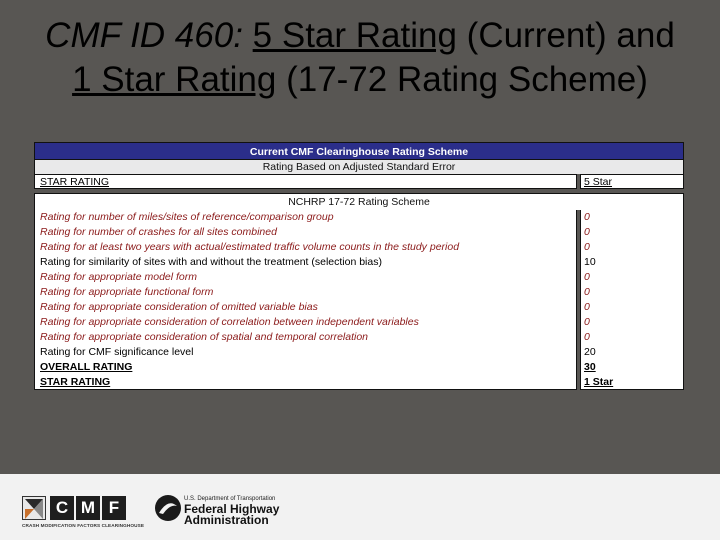 This screenshot has width=720, height=540. I want to click on nchrp-row: Rating for appropriate functional form 0, so click(359, 292).